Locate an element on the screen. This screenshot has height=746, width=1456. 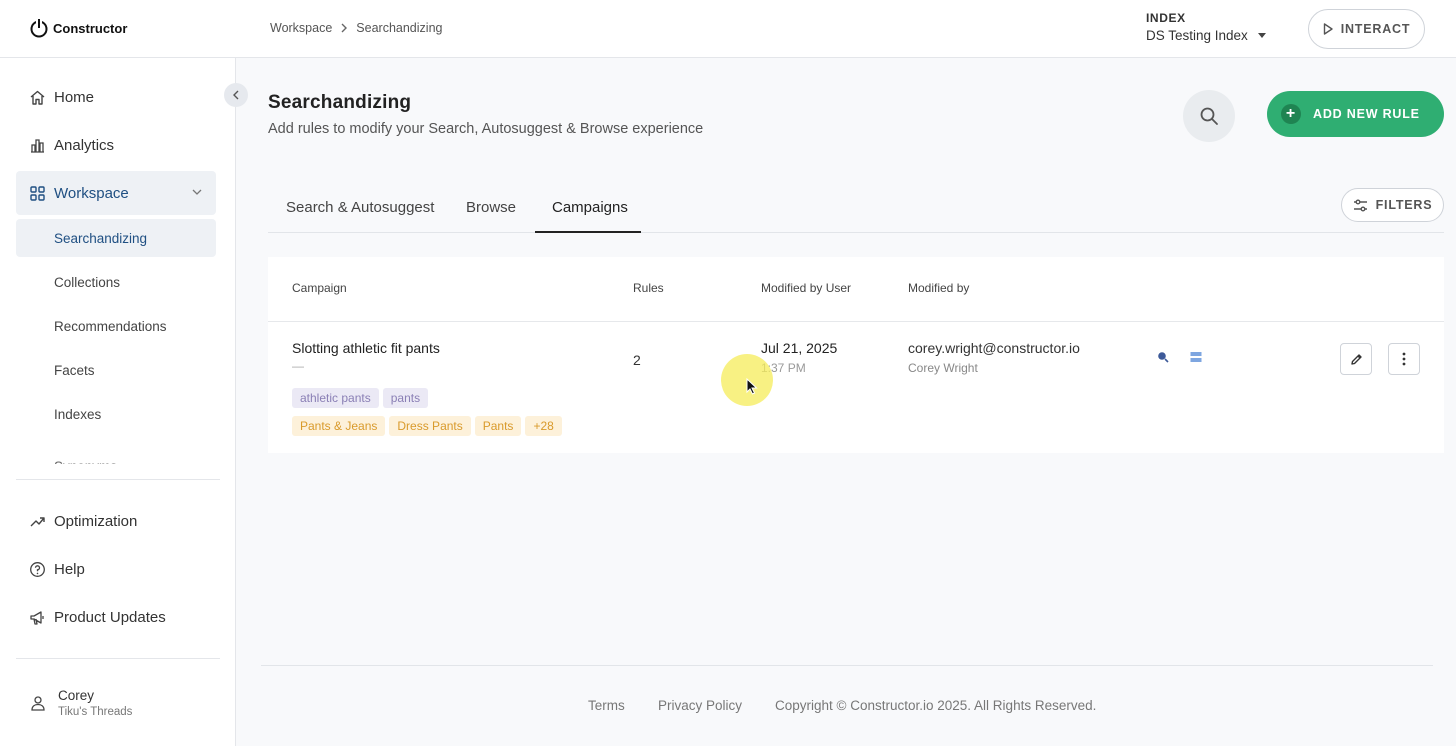
column-header-campaign: Campaign is located at coordinates (319, 288).